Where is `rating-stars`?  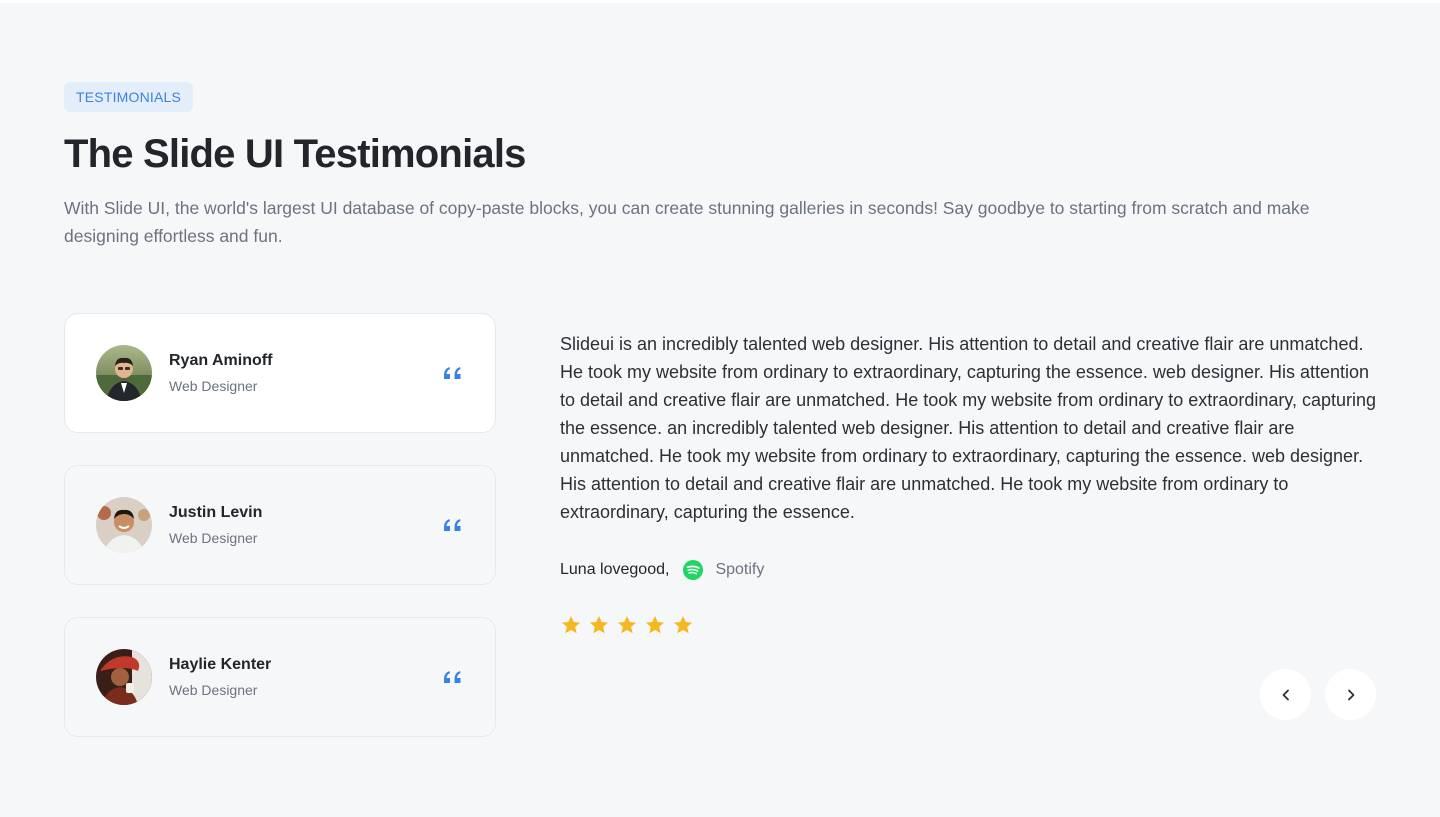
rating-stars is located at coordinates (630, 625).